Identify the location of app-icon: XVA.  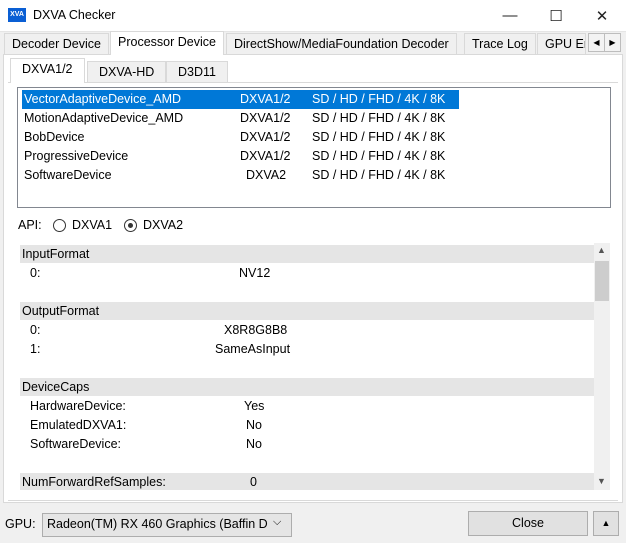
(17, 15).